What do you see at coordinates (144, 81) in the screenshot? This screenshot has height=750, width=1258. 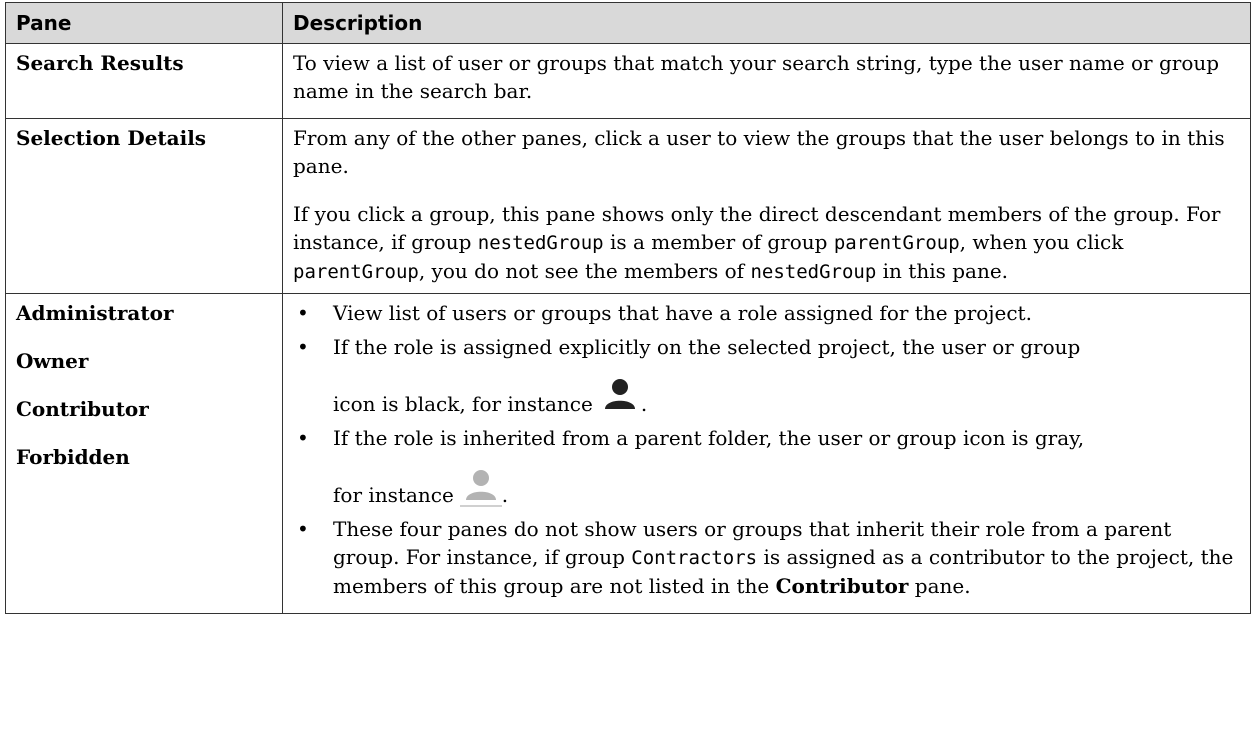 I see `pane-search-results: Search Results` at bounding box center [144, 81].